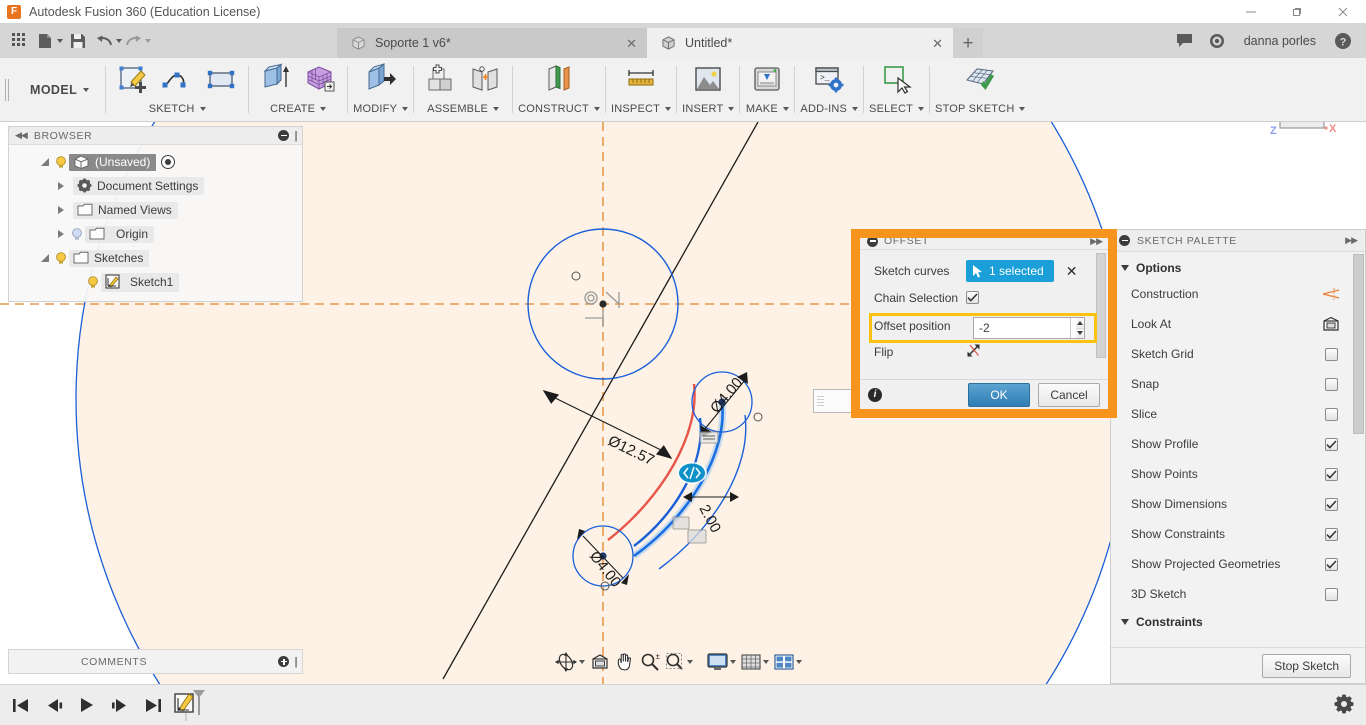 The image size is (1366, 725). I want to click on stepper-down-button, so click(1080, 333).